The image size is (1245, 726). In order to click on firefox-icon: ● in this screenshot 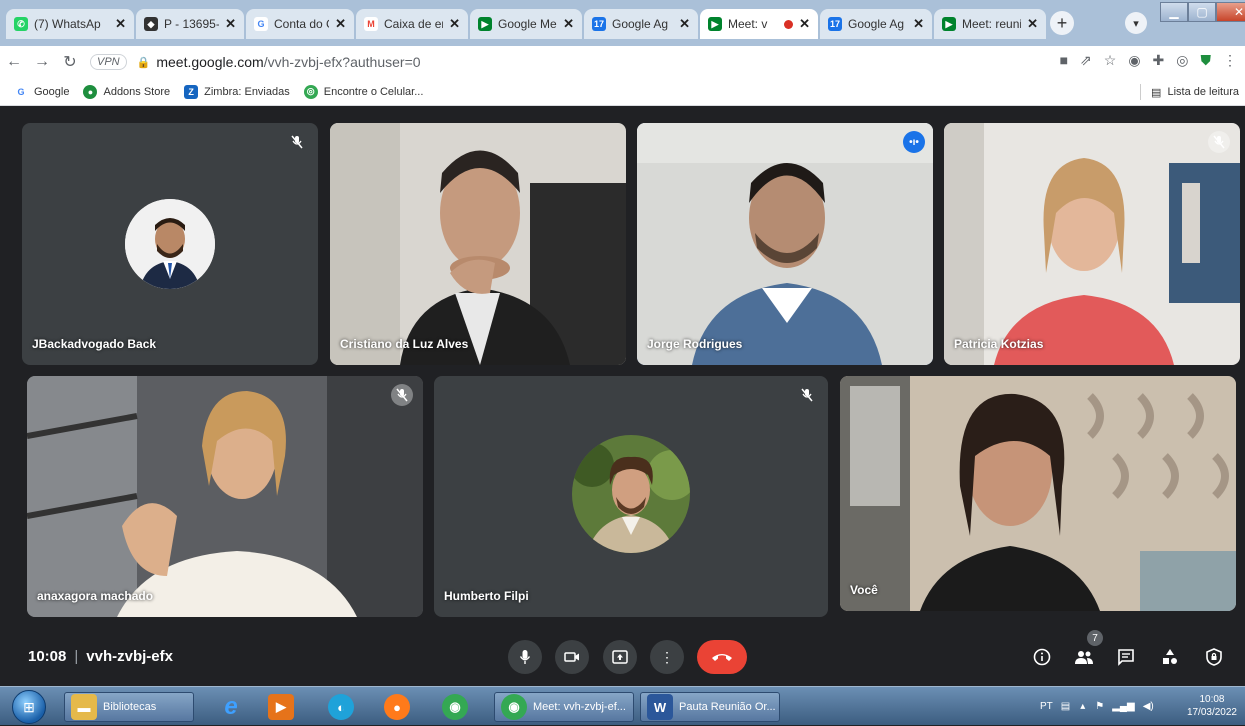, I will do `click(397, 707)`.